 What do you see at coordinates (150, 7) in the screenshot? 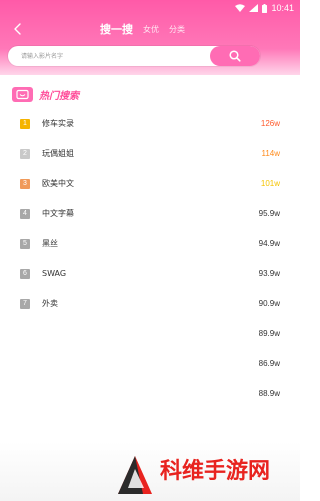
I see `status-bar: 10:41` at bounding box center [150, 7].